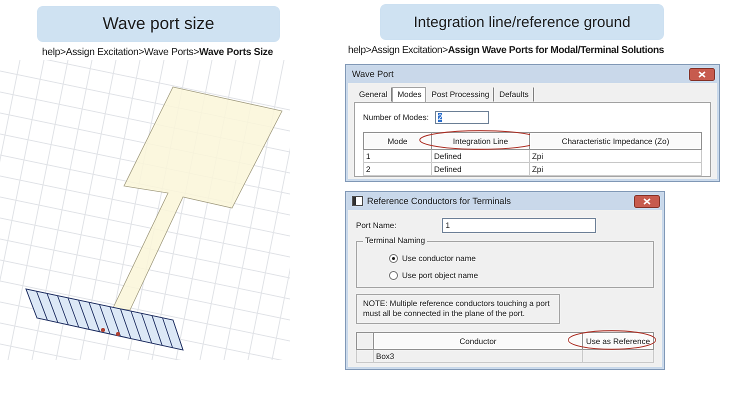 The width and height of the screenshot is (731, 412). I want to click on tab: Modes, so click(409, 94).